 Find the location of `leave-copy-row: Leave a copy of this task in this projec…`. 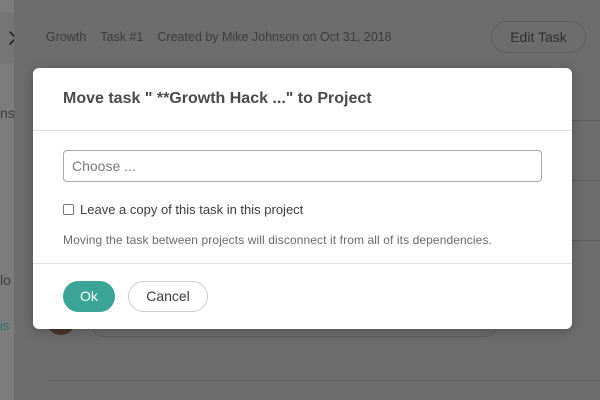

leave-copy-row: Leave a copy of this task in this projec… is located at coordinates (302, 209).